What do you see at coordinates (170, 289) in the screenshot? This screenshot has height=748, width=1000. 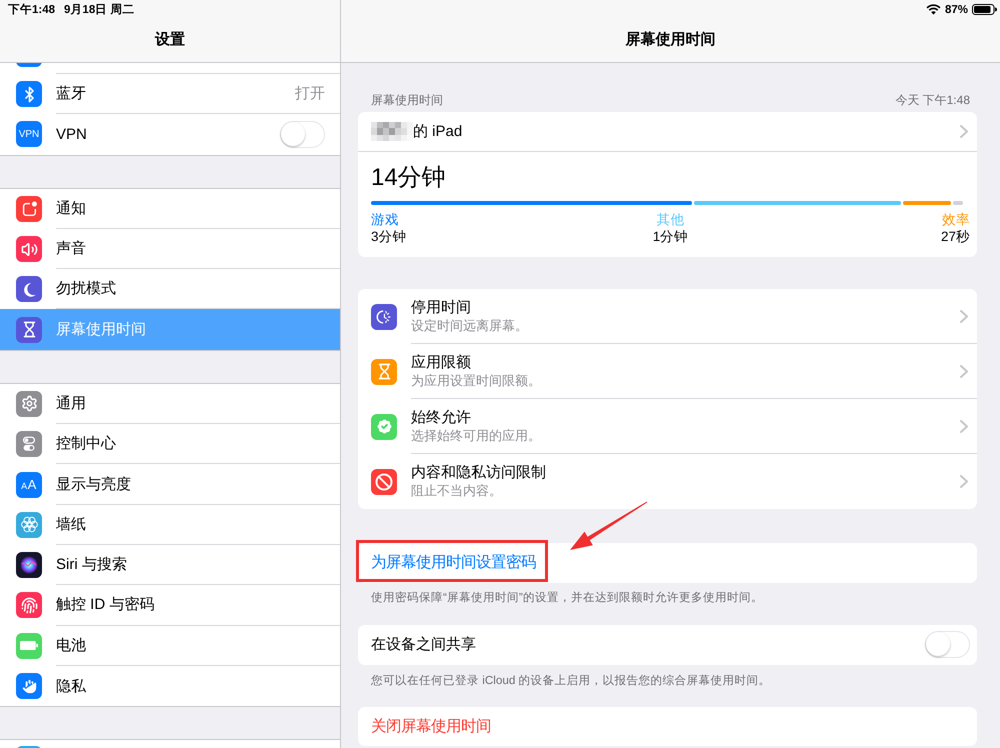 I see `sidebar-item: 勿扰模式` at bounding box center [170, 289].